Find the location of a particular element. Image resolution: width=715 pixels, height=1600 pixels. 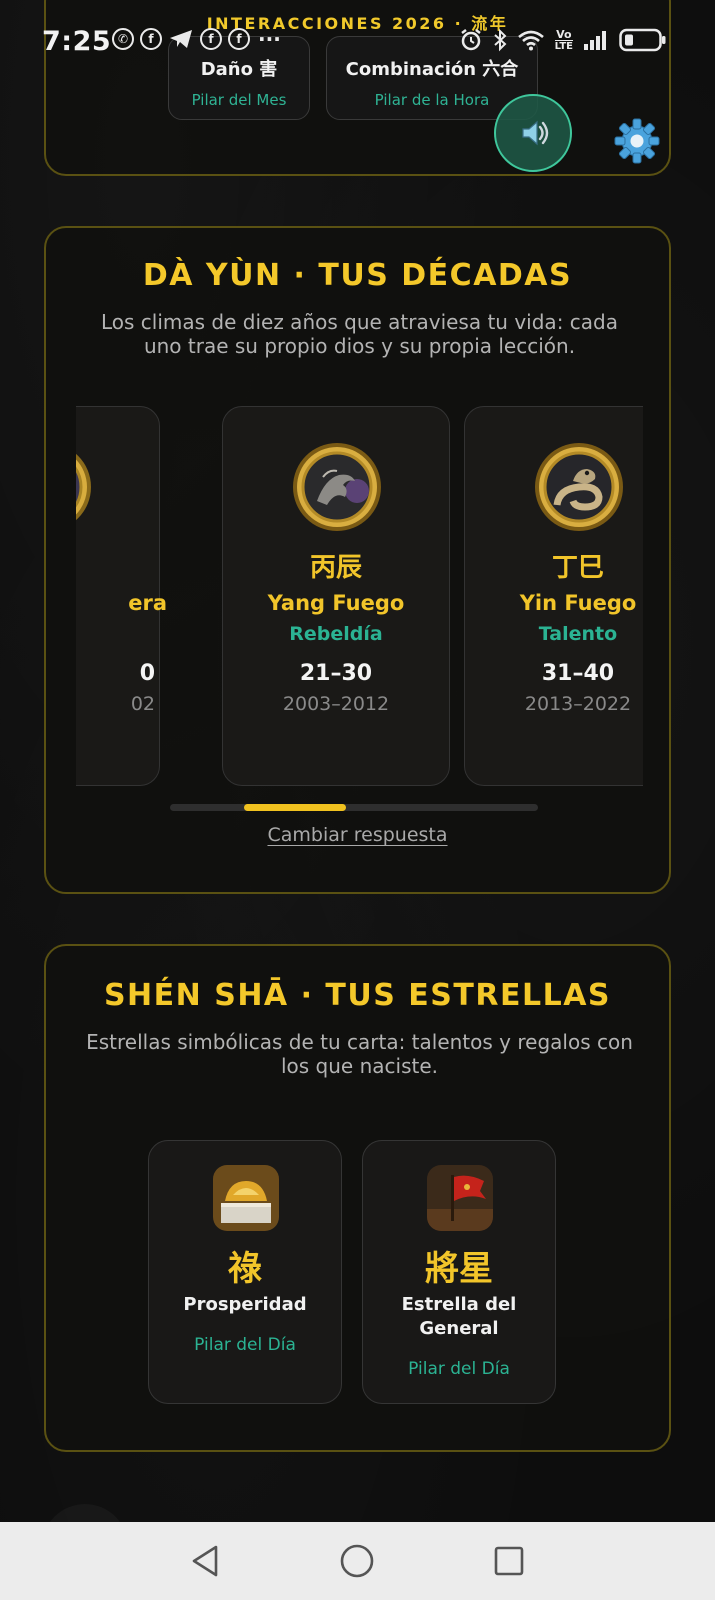

decade-ages: 31–40 is located at coordinates (578, 673).